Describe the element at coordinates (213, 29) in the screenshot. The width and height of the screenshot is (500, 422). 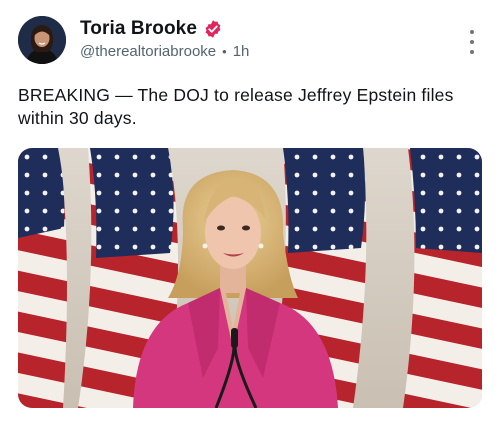
I see `verified-badge-icon` at that location.